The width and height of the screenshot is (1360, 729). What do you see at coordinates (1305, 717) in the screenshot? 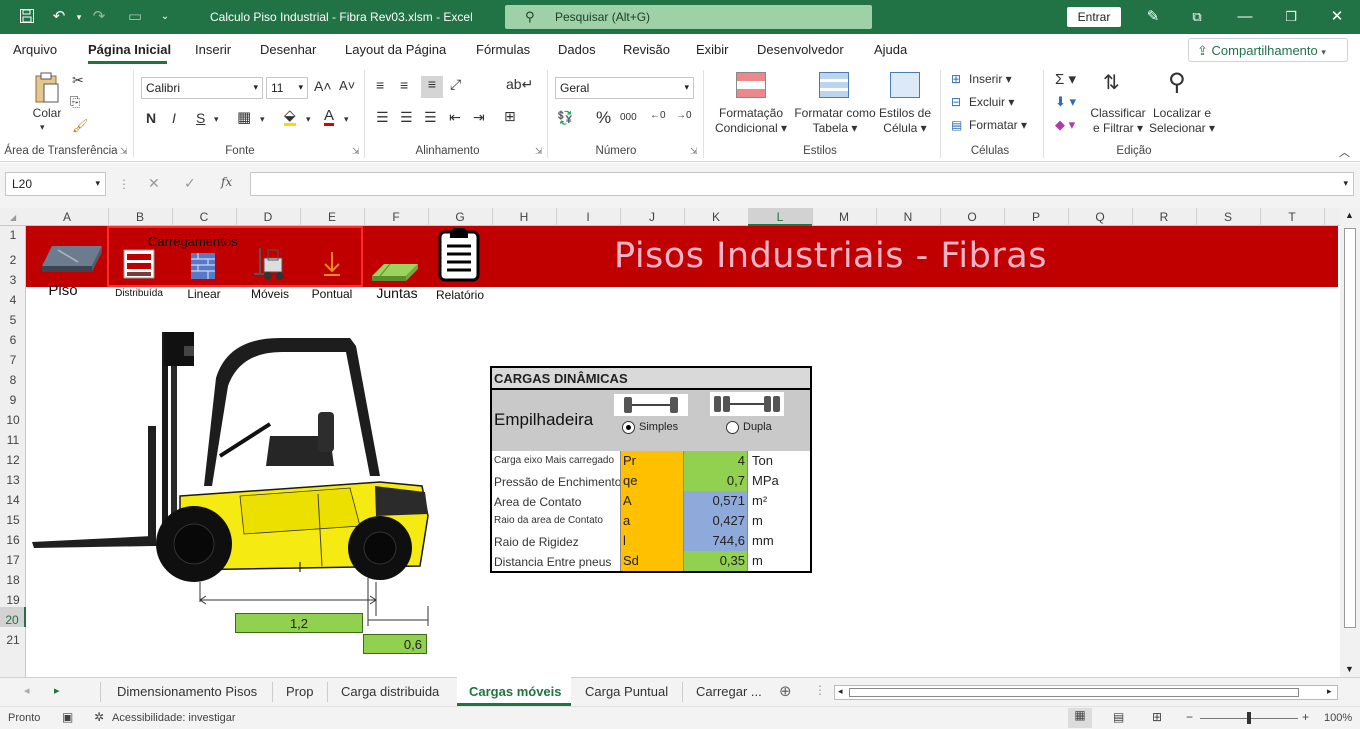
I see `zoom-in-icon: +` at bounding box center [1305, 717].